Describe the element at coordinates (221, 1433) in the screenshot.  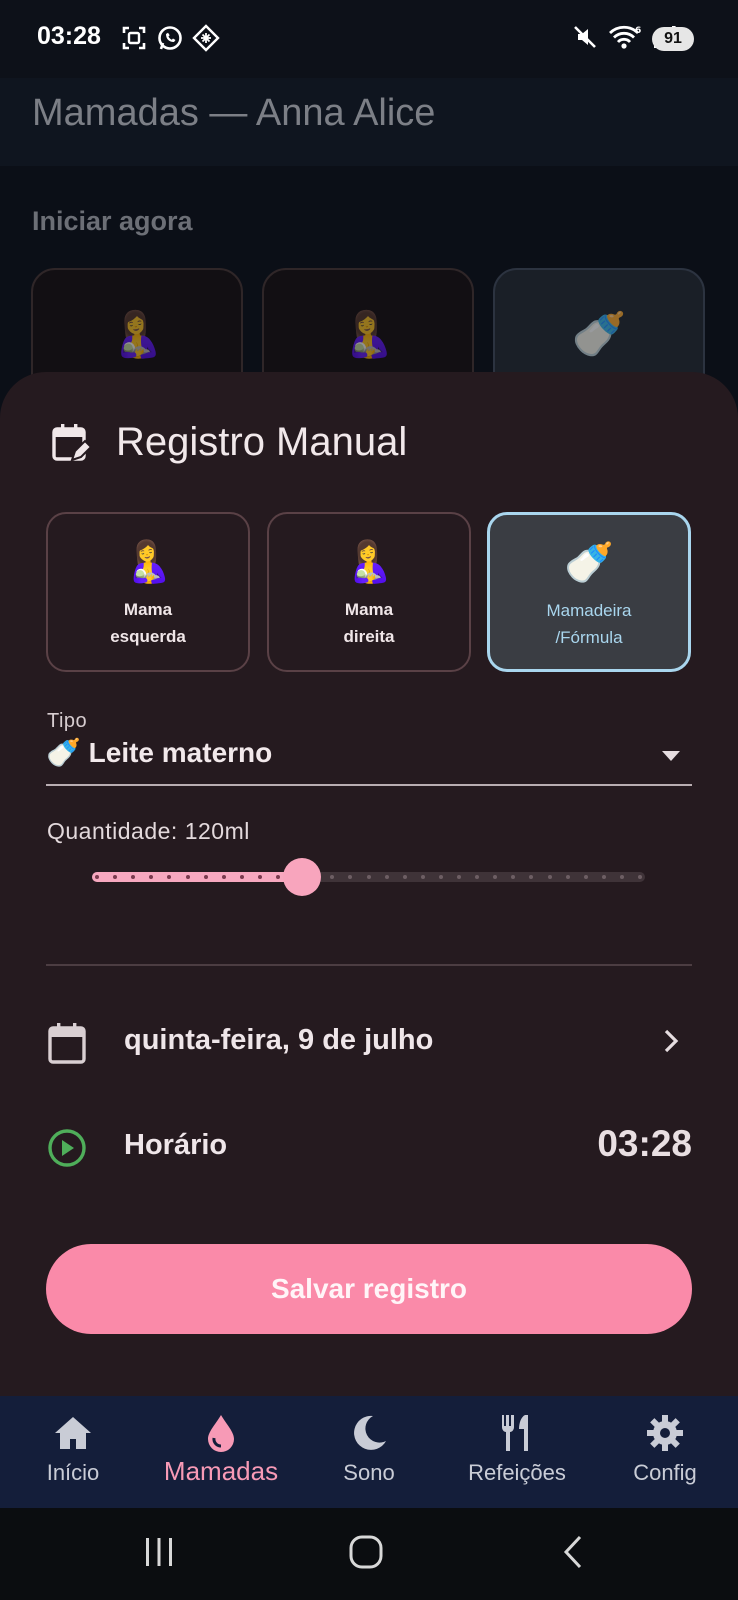
I see `drop-icon` at that location.